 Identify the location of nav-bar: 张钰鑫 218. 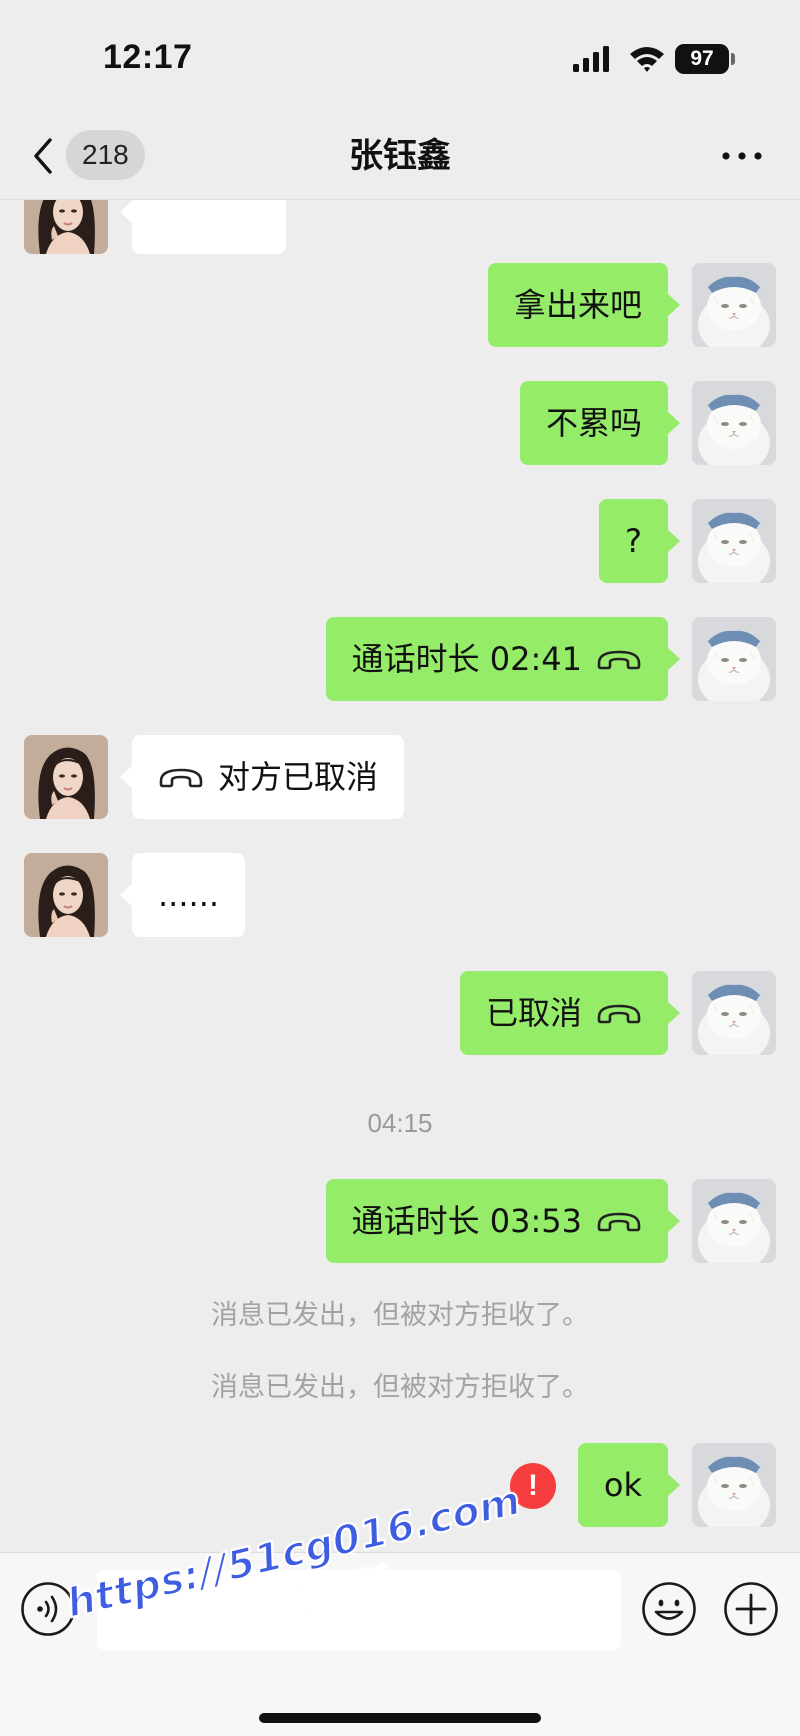
(400, 156).